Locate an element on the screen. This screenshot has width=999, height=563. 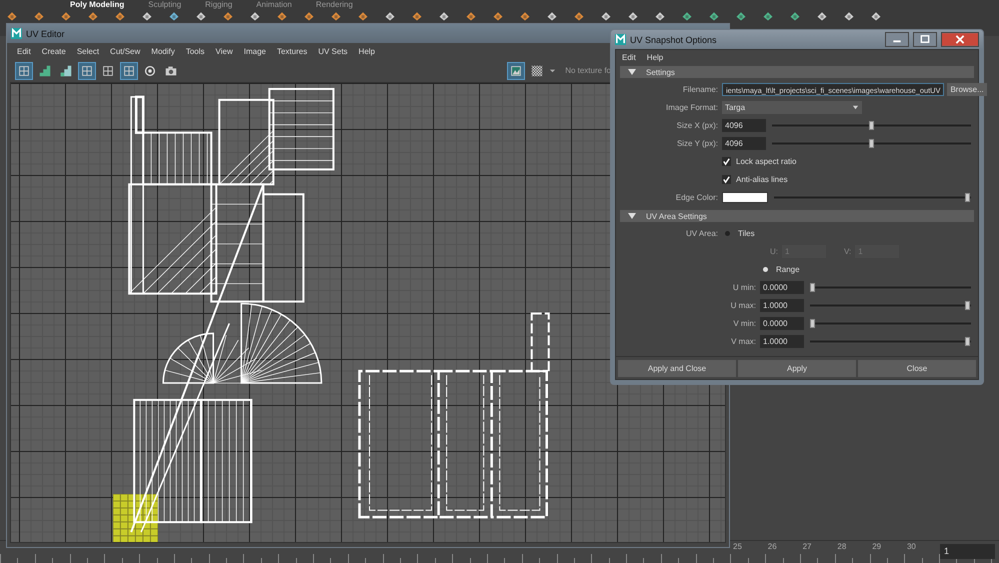
field-label: Size X (px): is located at coordinates (697, 125).